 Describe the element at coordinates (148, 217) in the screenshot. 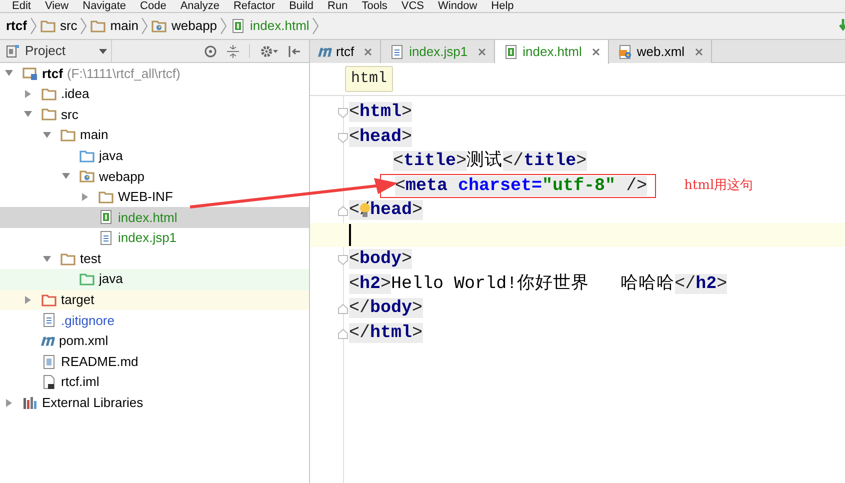

I see `tree-item-label: index.html` at that location.